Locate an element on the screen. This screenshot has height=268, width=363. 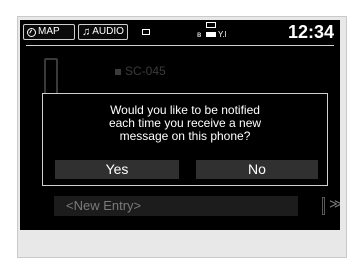
list-item: SC-045 is located at coordinates (140, 71).